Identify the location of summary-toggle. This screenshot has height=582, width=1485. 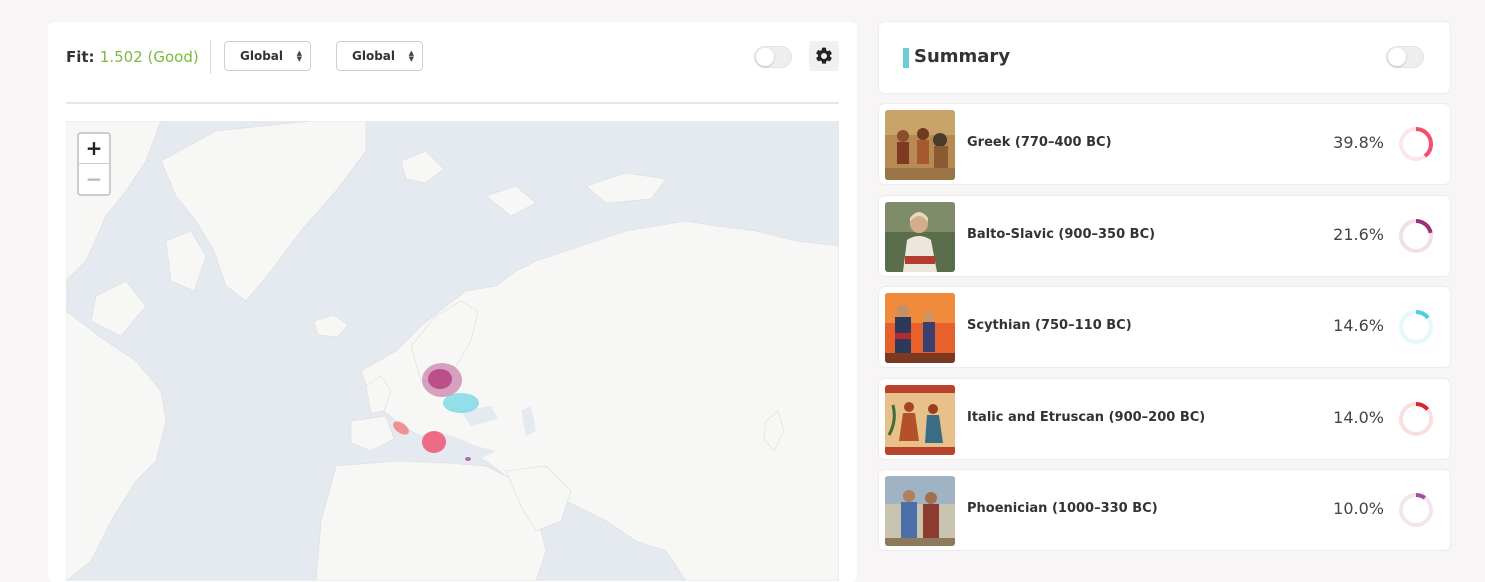
(1405, 57).